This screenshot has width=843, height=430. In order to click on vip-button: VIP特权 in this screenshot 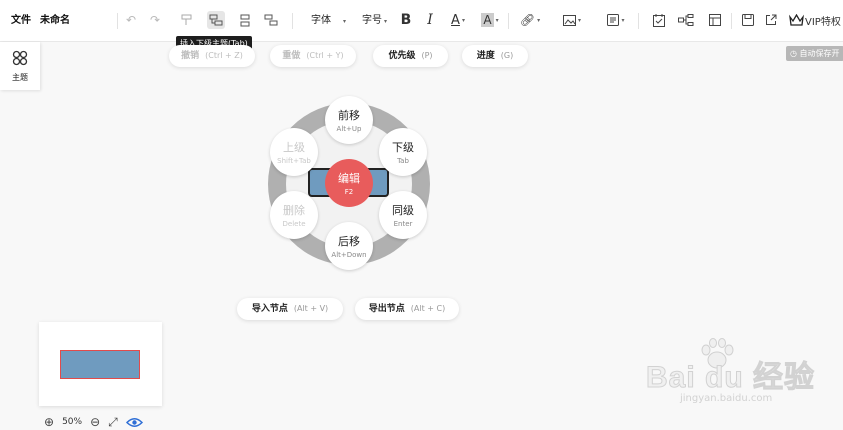, I will do `click(815, 20)`.